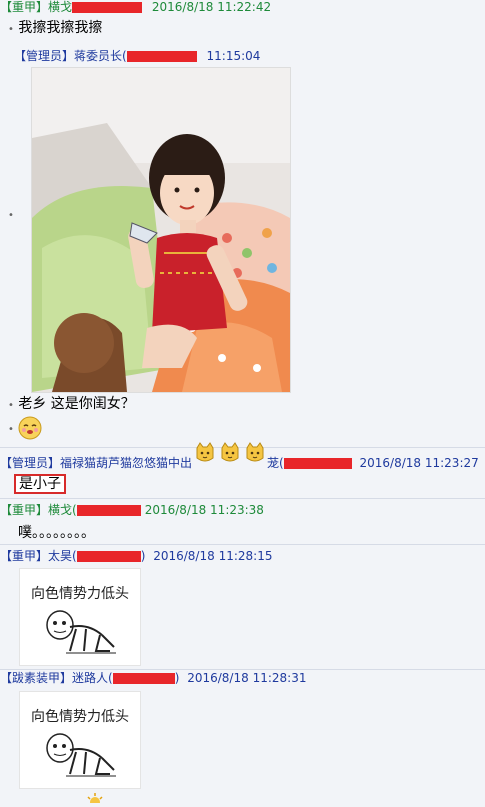  I want to click on message-header: 【重甲】太昊() 2016/8/18 11:28:15, so click(136, 556).